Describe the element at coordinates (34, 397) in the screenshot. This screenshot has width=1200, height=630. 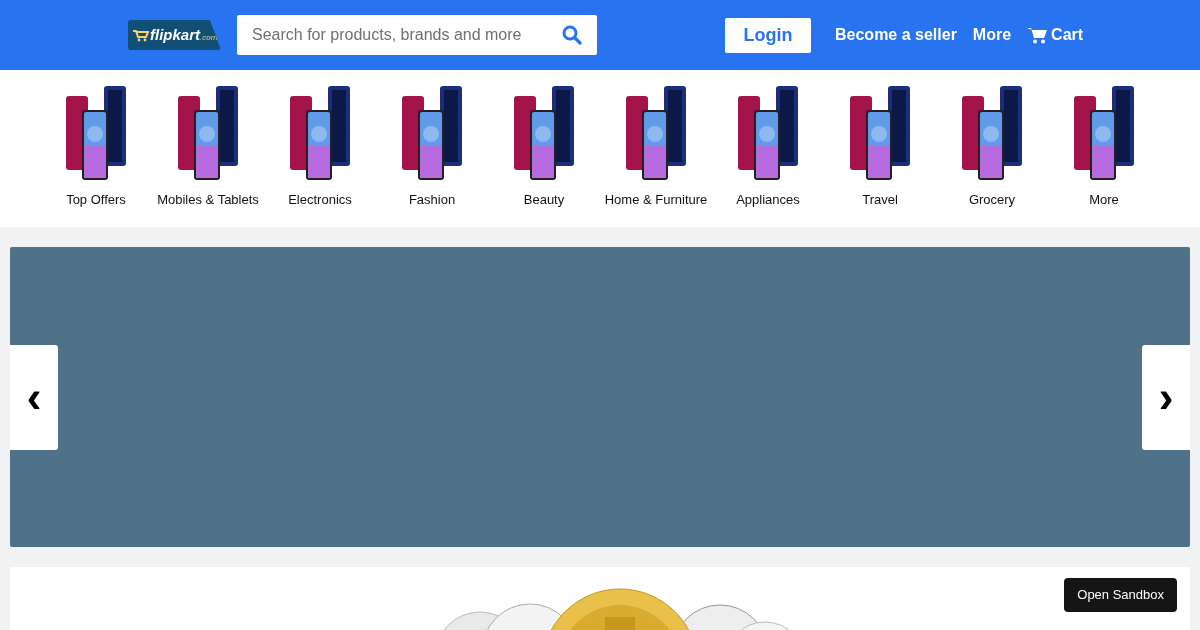
I see `previous-button: ‹` at that location.